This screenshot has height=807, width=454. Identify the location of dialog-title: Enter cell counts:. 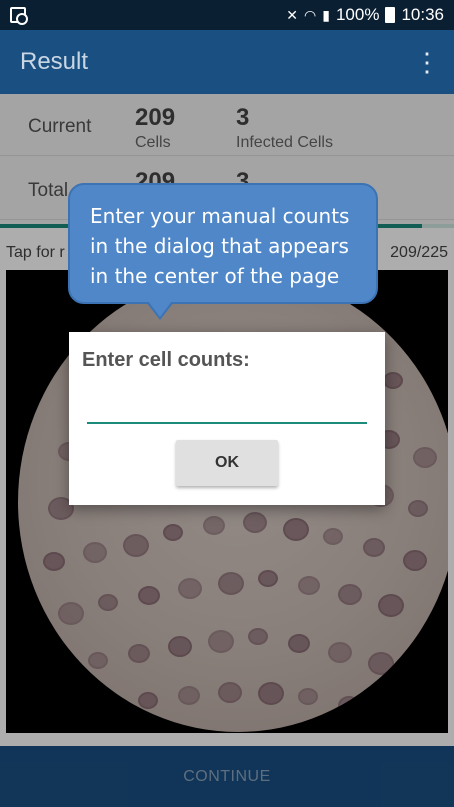
(166, 360).